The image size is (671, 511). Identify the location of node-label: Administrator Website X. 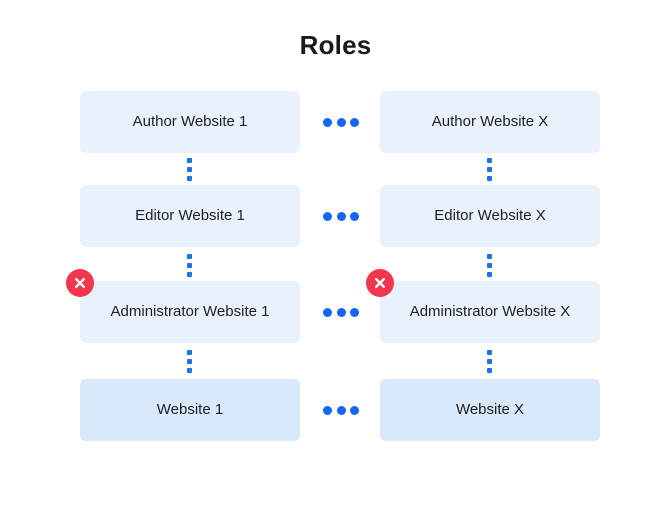
(490, 311).